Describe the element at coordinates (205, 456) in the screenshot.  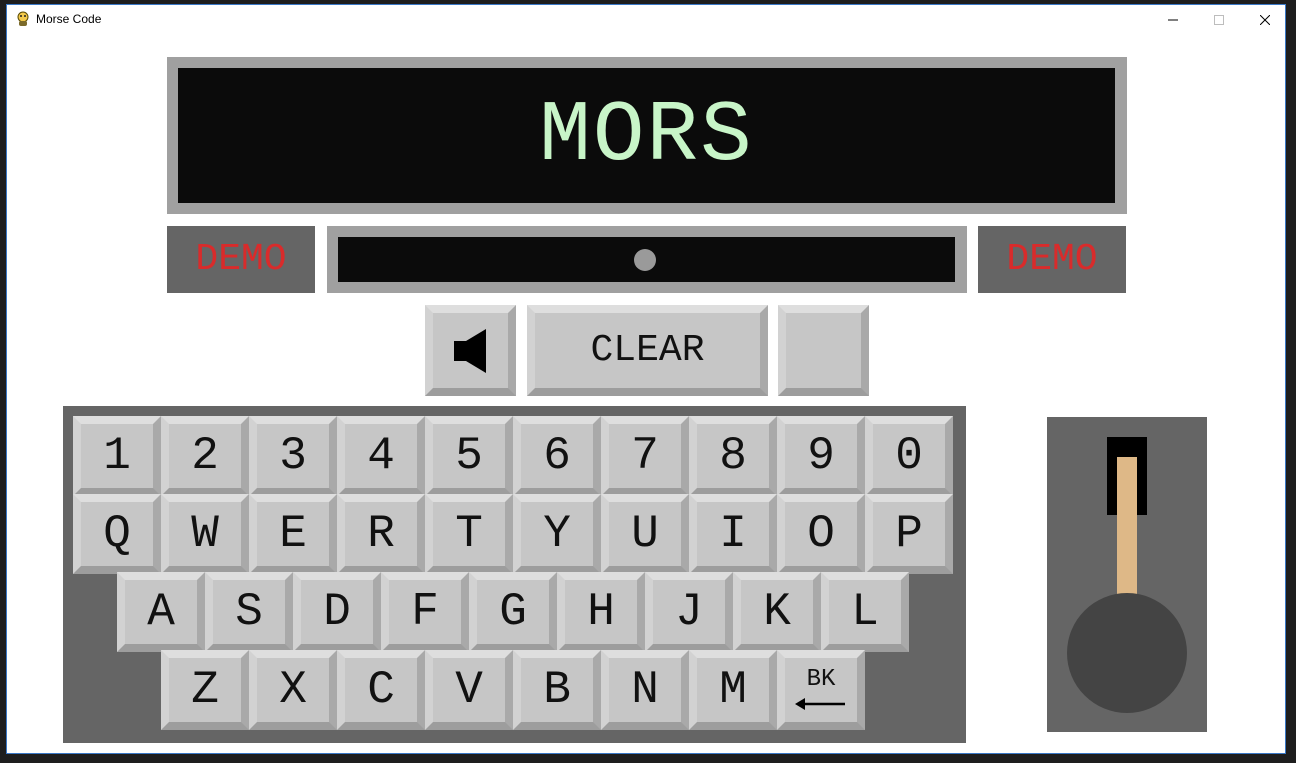
I see `key-2: 2` at that location.